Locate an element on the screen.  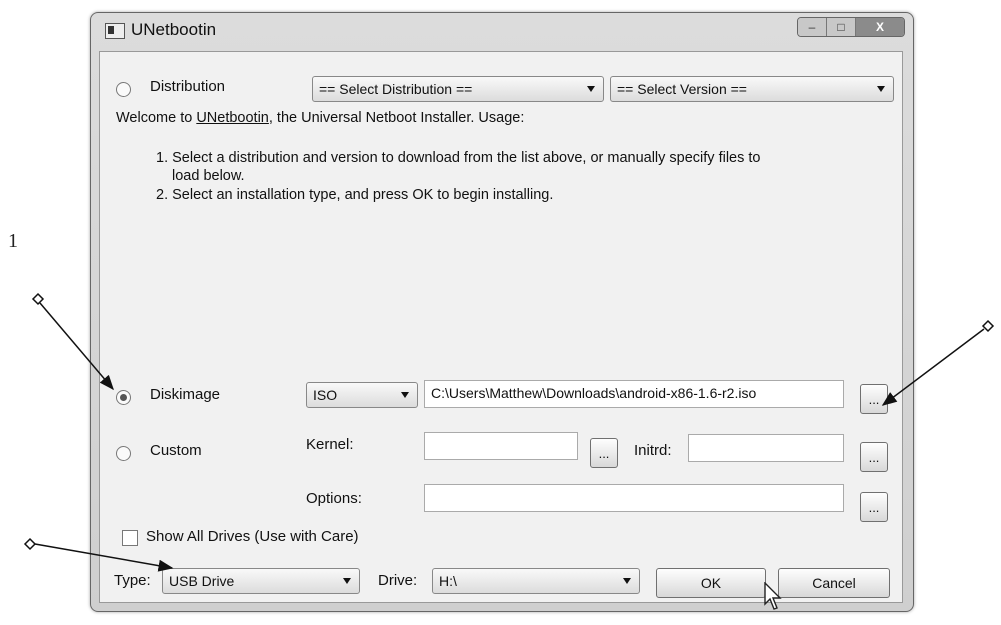
callout-browse is located at coordinates (938, 362).